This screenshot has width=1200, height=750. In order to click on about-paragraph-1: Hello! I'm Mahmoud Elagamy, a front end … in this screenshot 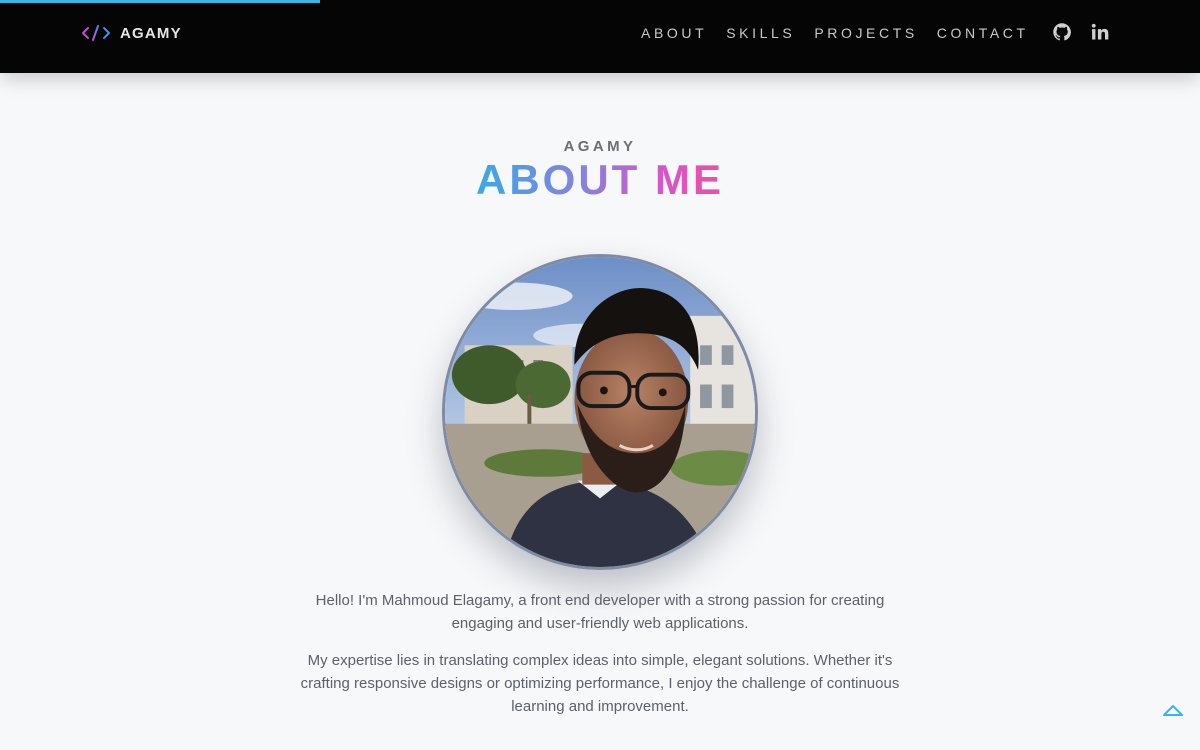, I will do `click(600, 612)`.